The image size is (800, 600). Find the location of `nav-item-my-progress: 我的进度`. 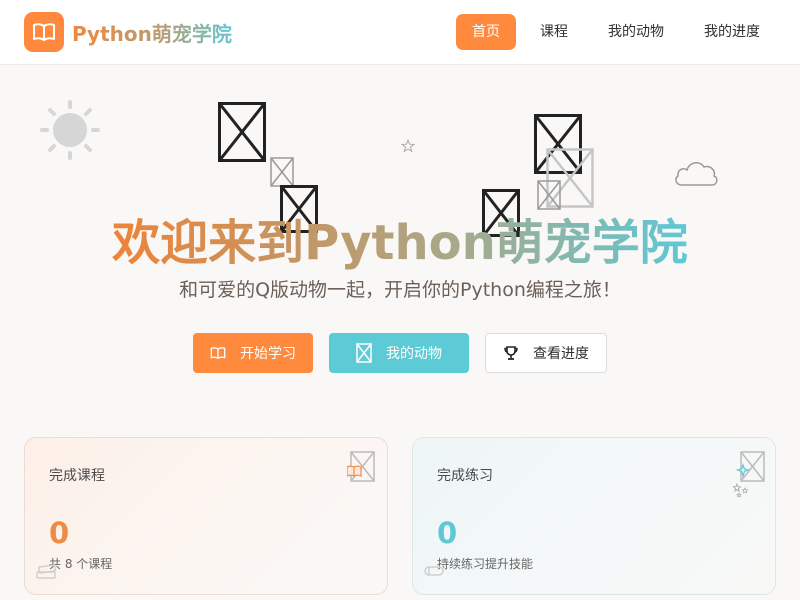

nav-item-my-progress: 我的进度 is located at coordinates (732, 32).